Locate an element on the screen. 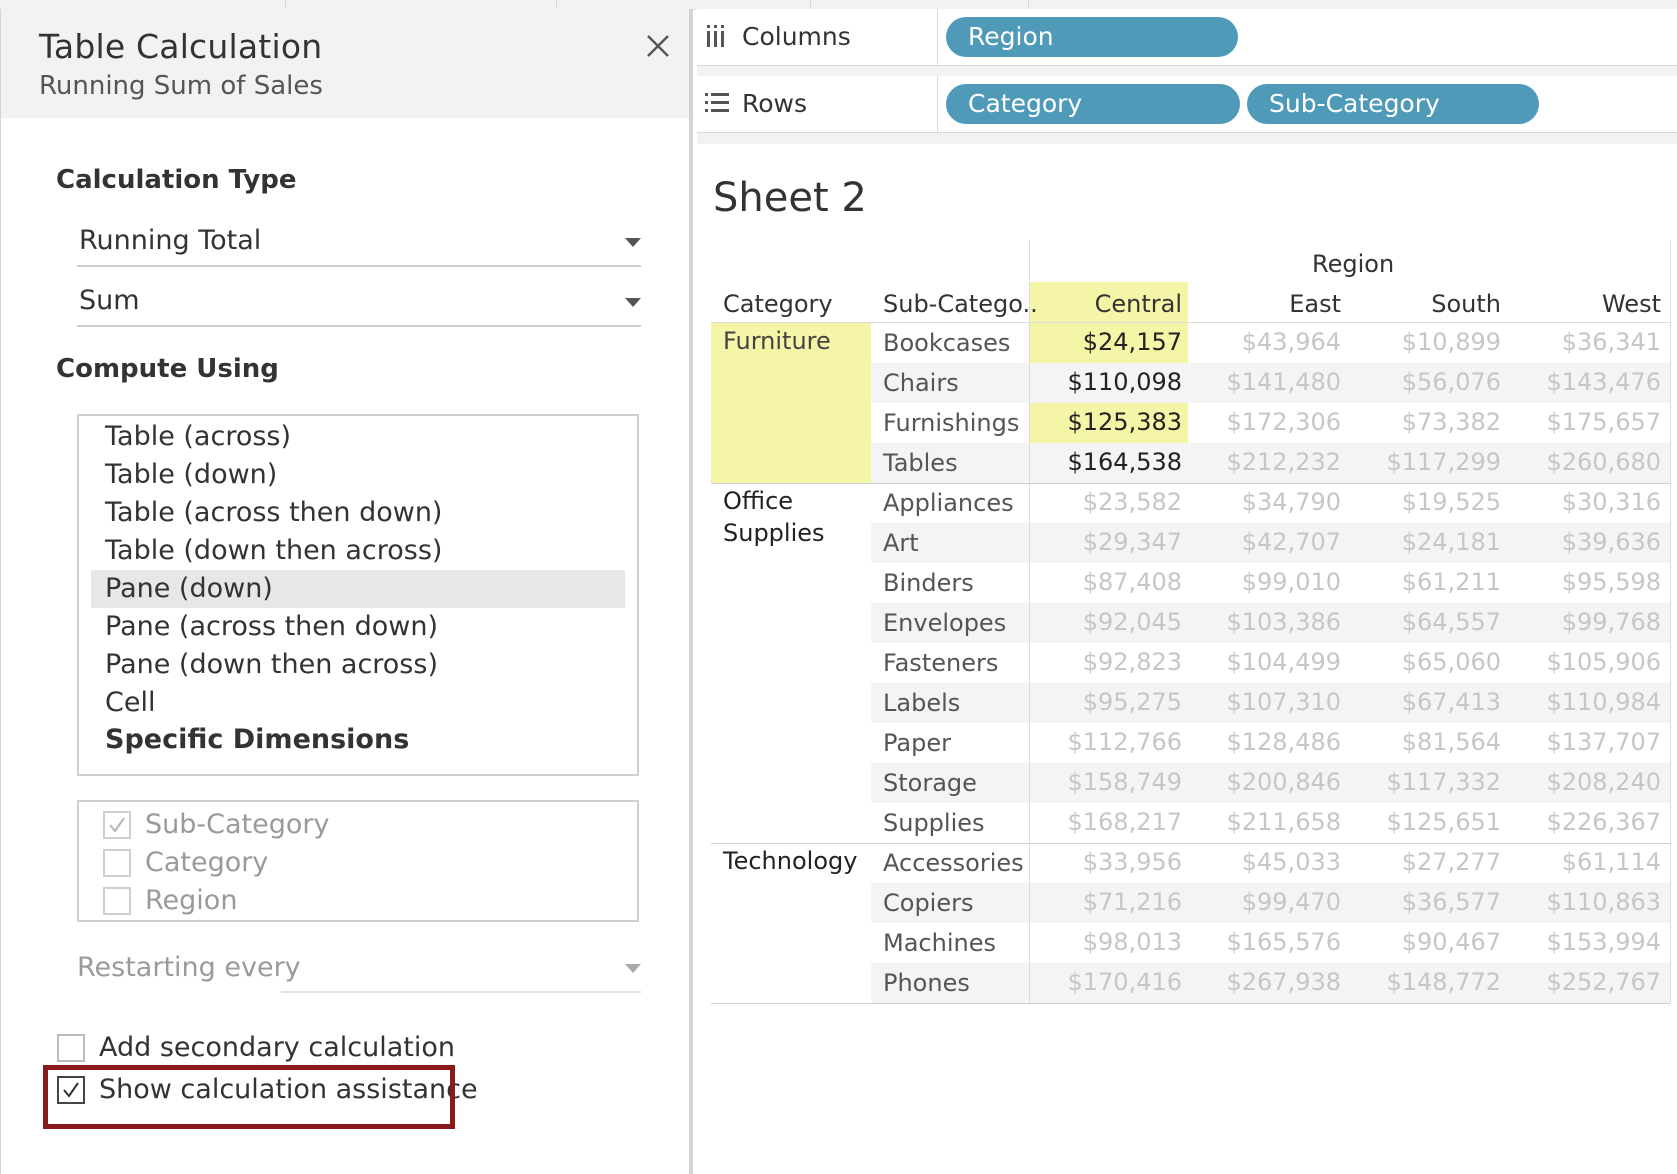 The image size is (1677, 1174). region-header-central: Central is located at coordinates (1106, 304).